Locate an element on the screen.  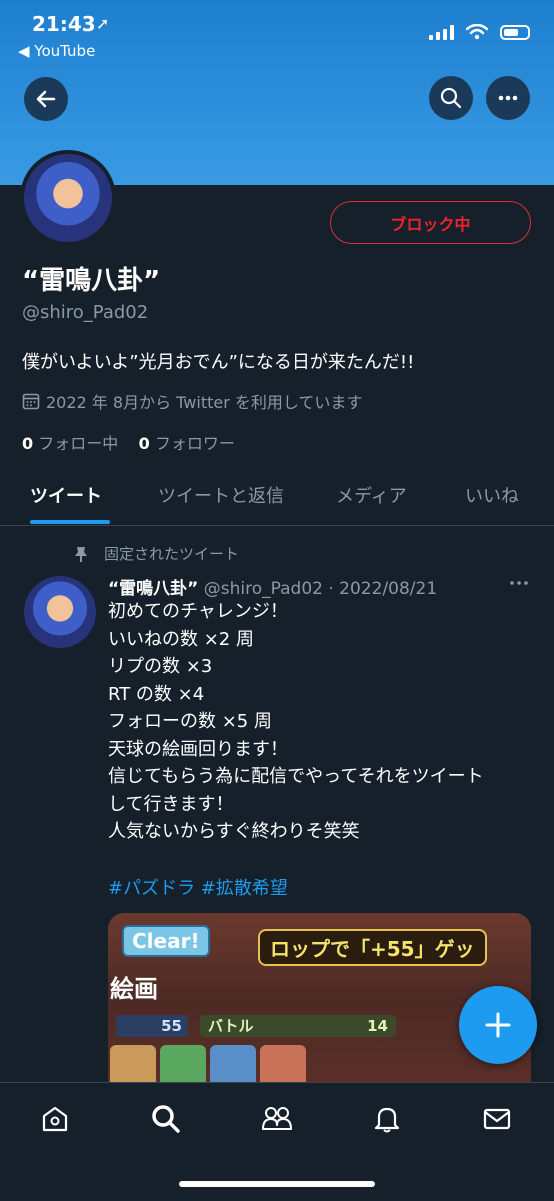
nav-messages is located at coordinates (497, 1119).